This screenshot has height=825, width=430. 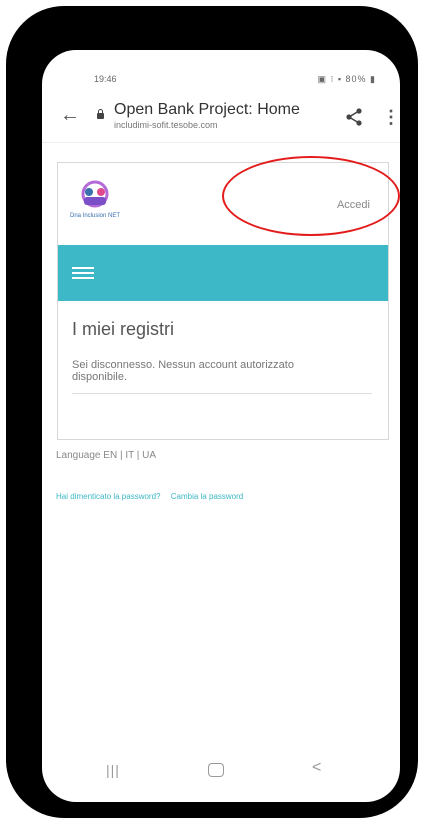 I want to click on change-password-link: Cambia la password, so click(x=207, y=496).